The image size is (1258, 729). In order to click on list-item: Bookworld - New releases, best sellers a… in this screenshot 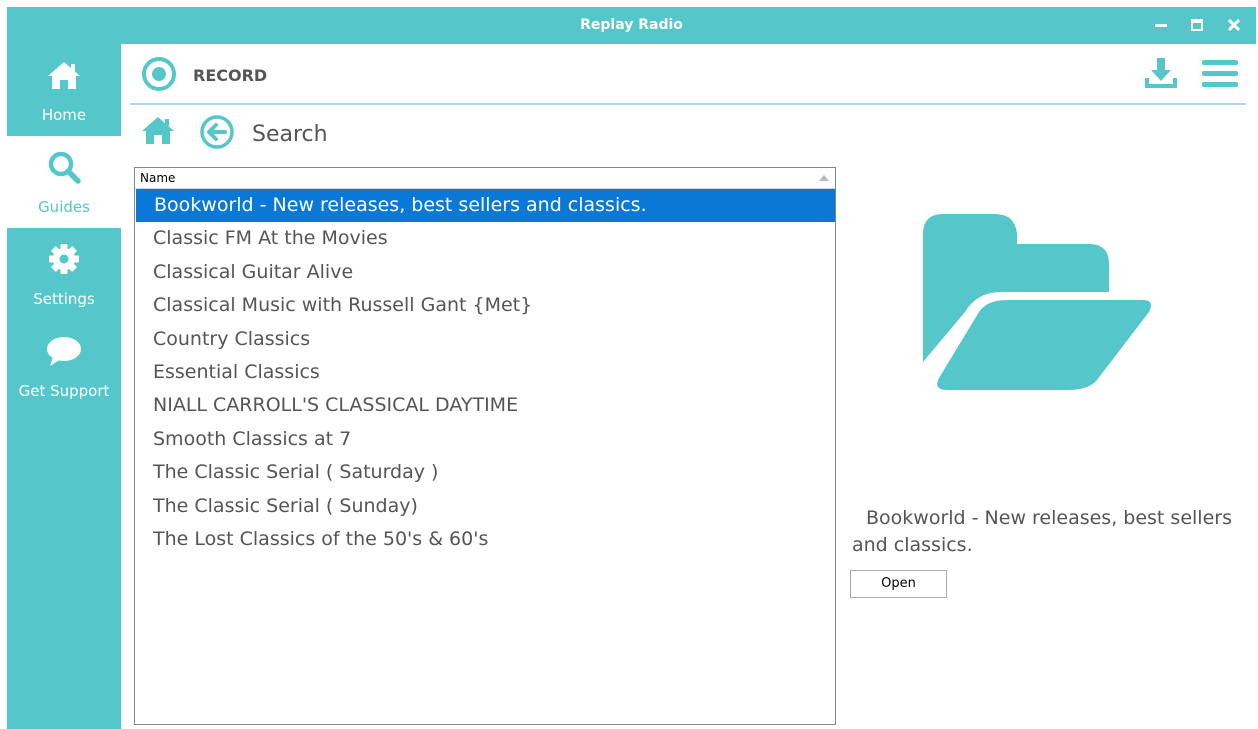, I will do `click(485, 206)`.